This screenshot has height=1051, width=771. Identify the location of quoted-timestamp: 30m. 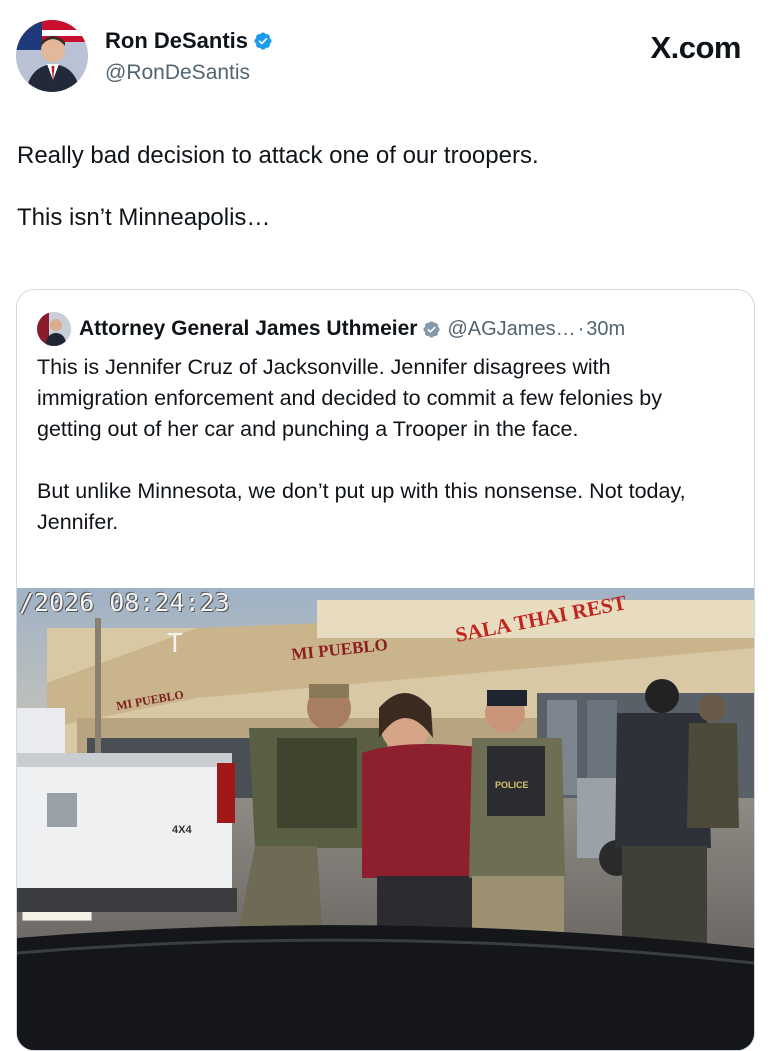
(605, 329).